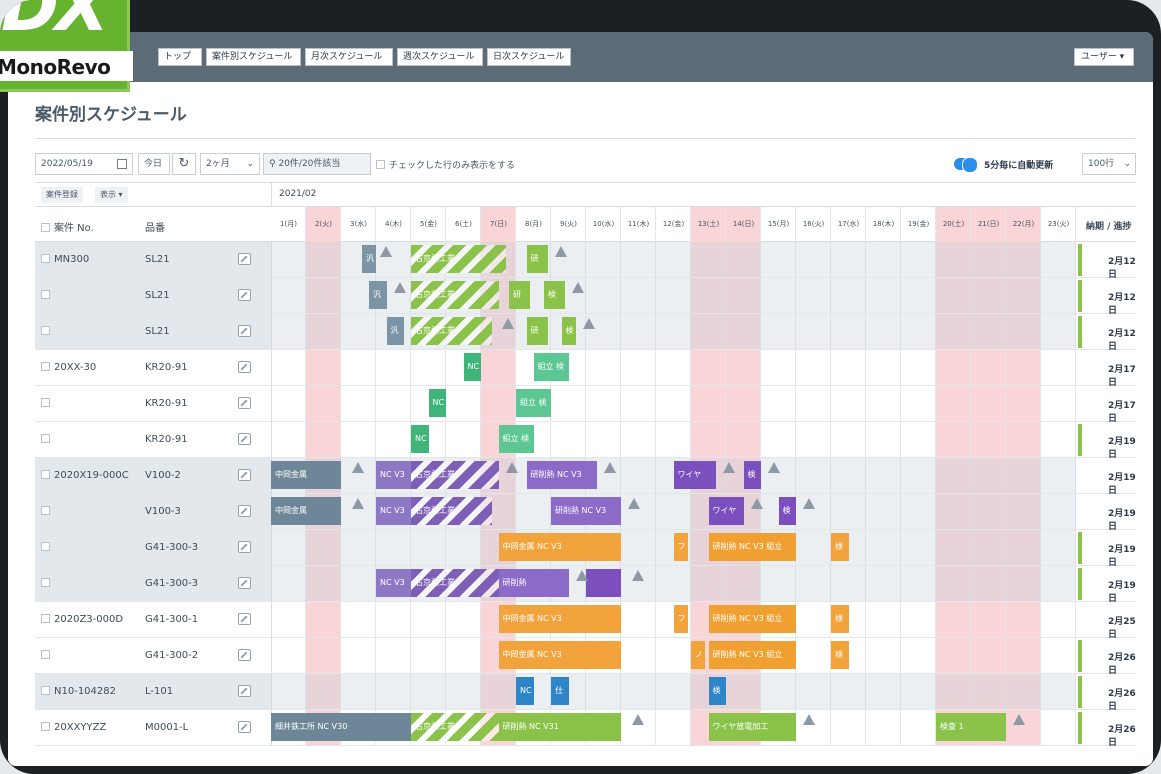  I want to click on range-select: 2ヶ月 ⌄, so click(230, 164).